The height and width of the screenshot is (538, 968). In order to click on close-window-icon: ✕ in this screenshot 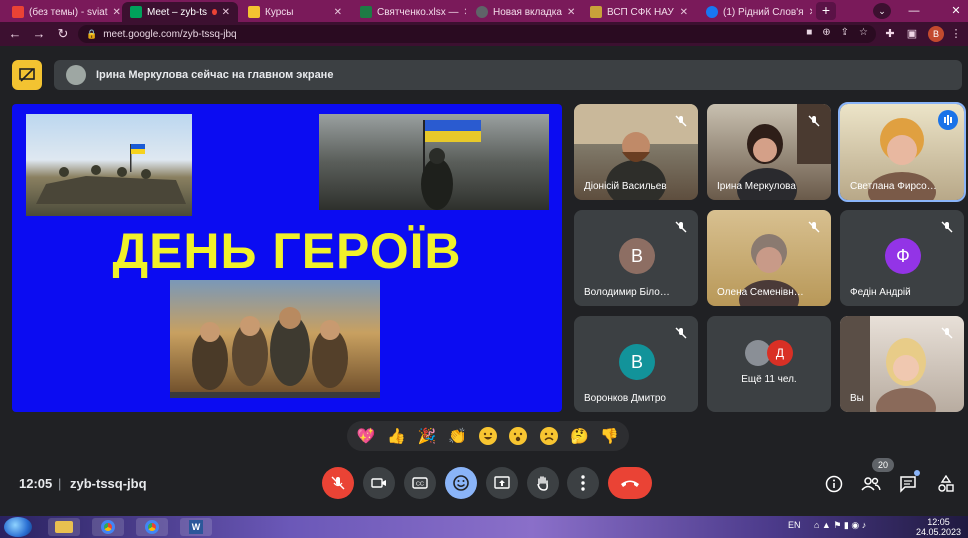, I will do `click(956, 11)`.